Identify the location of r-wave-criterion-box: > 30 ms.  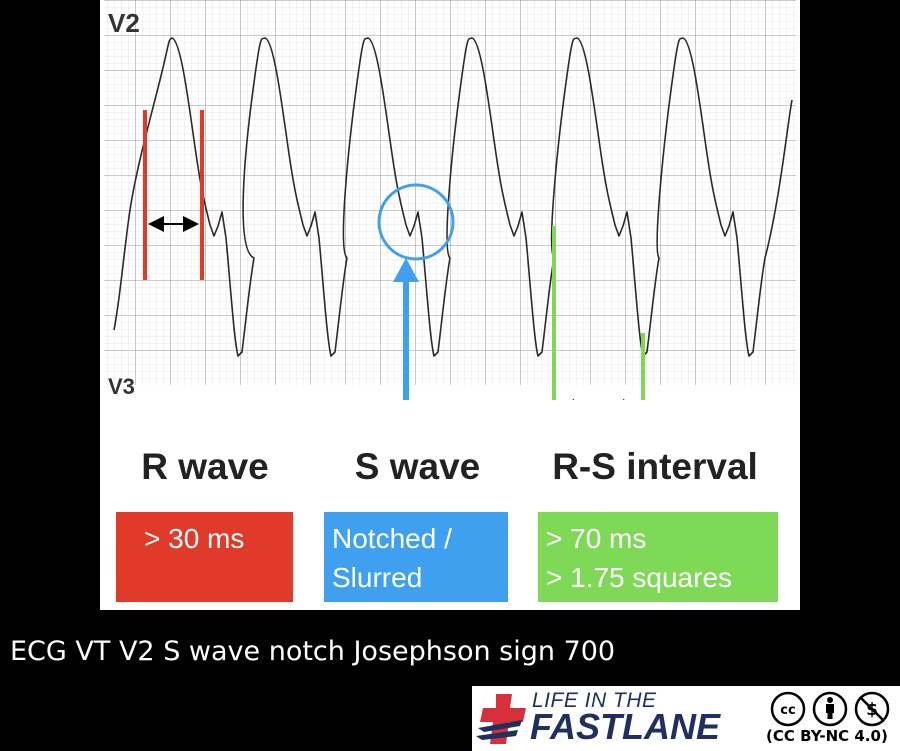
(204, 557).